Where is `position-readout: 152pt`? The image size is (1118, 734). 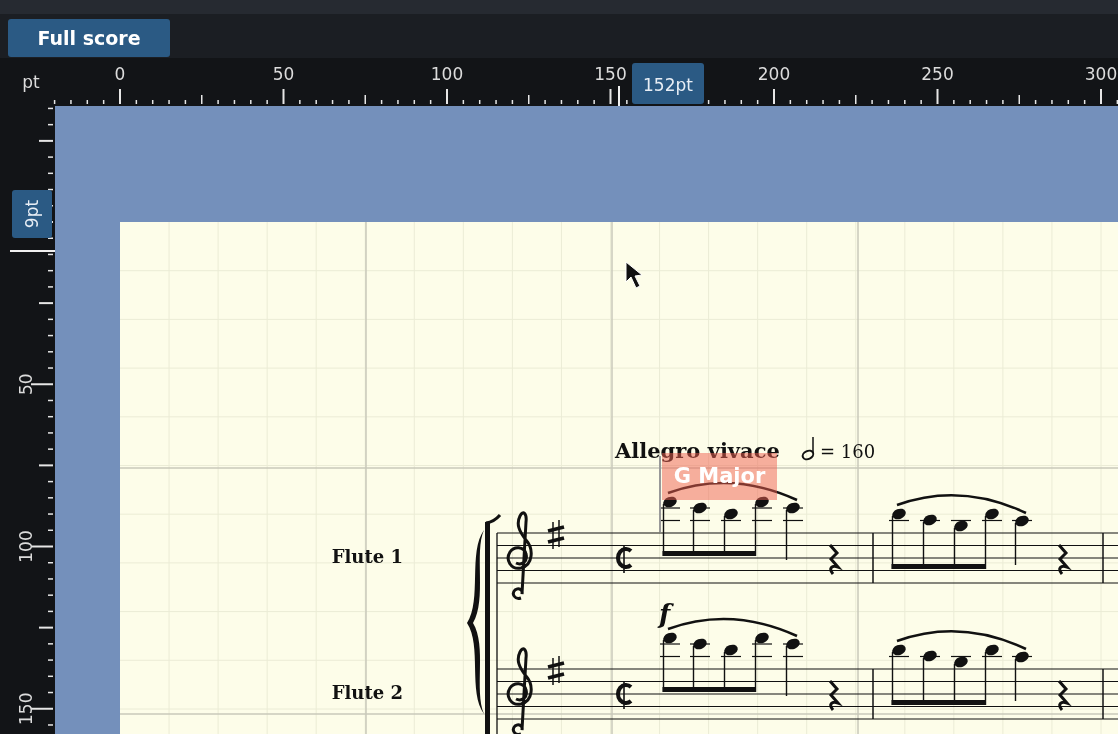 position-readout: 152pt is located at coordinates (668, 83).